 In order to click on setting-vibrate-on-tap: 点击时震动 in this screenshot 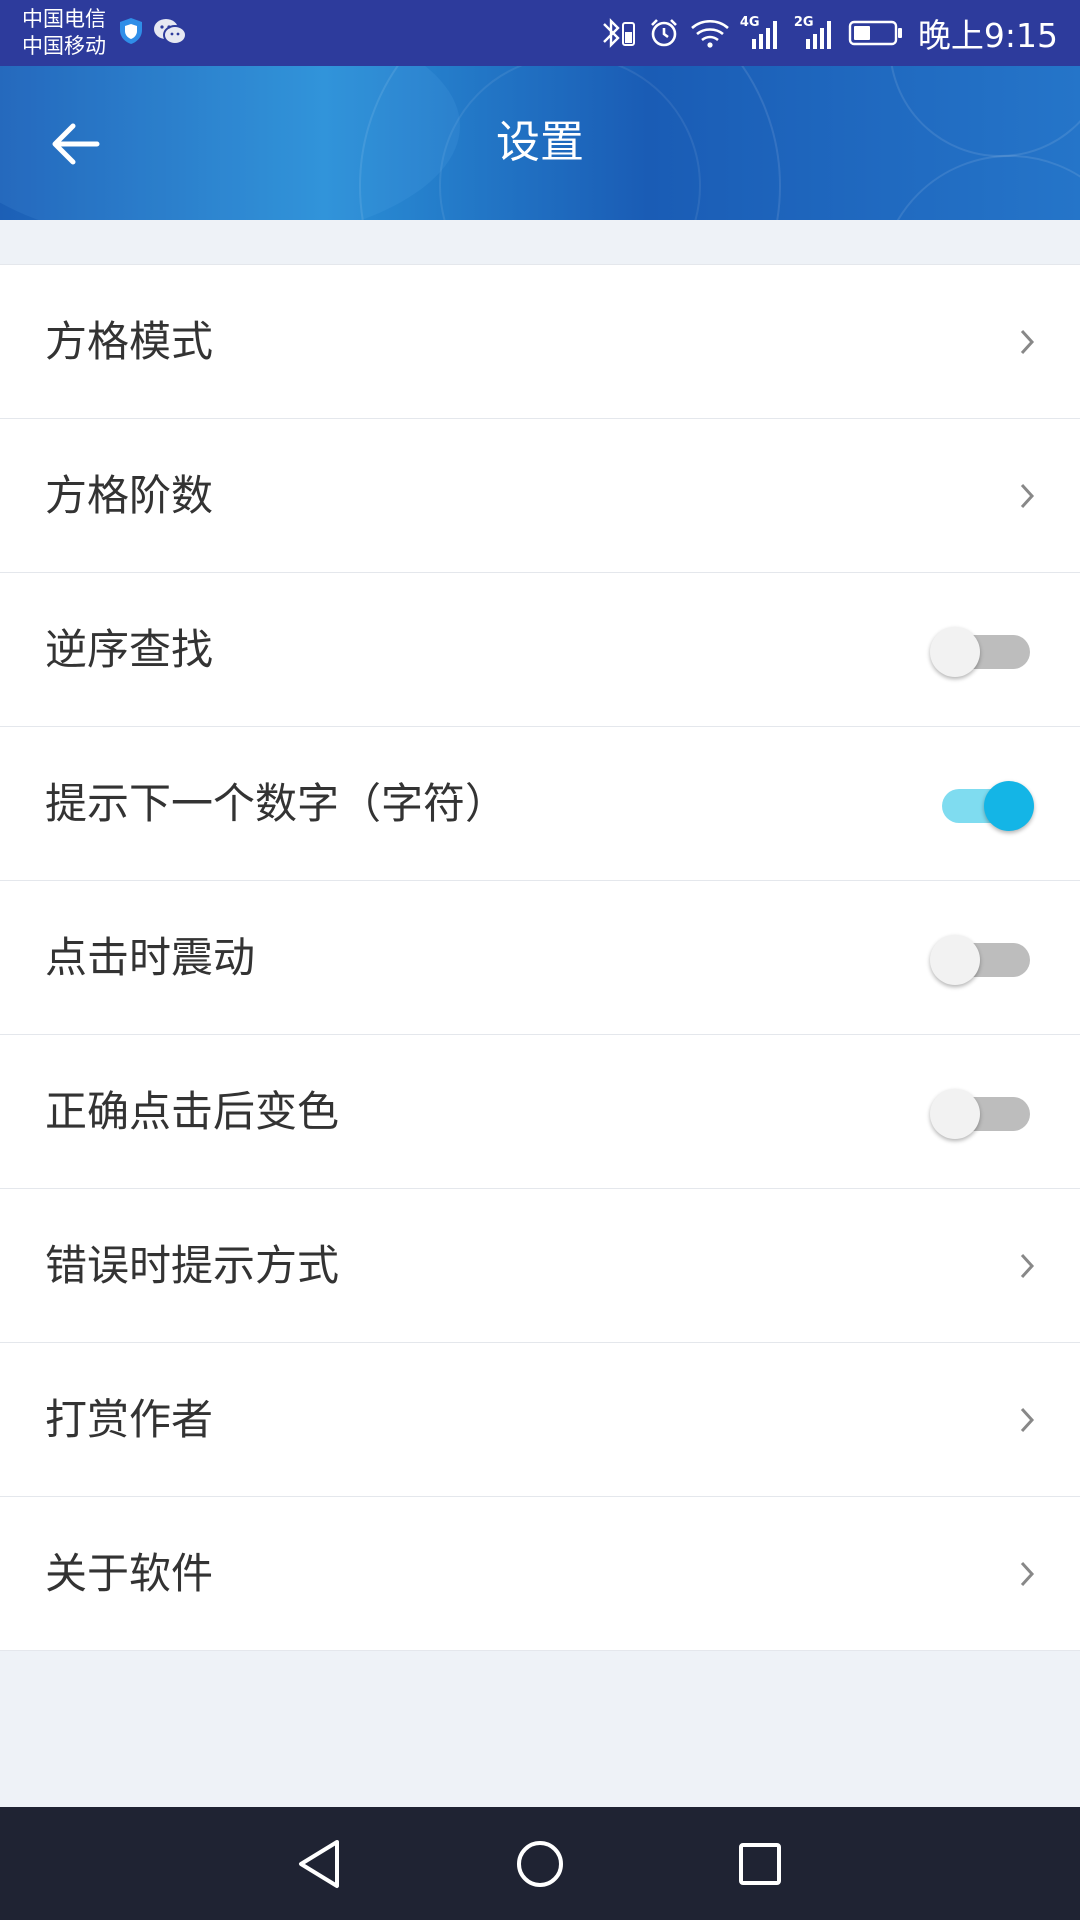, I will do `click(540, 958)`.